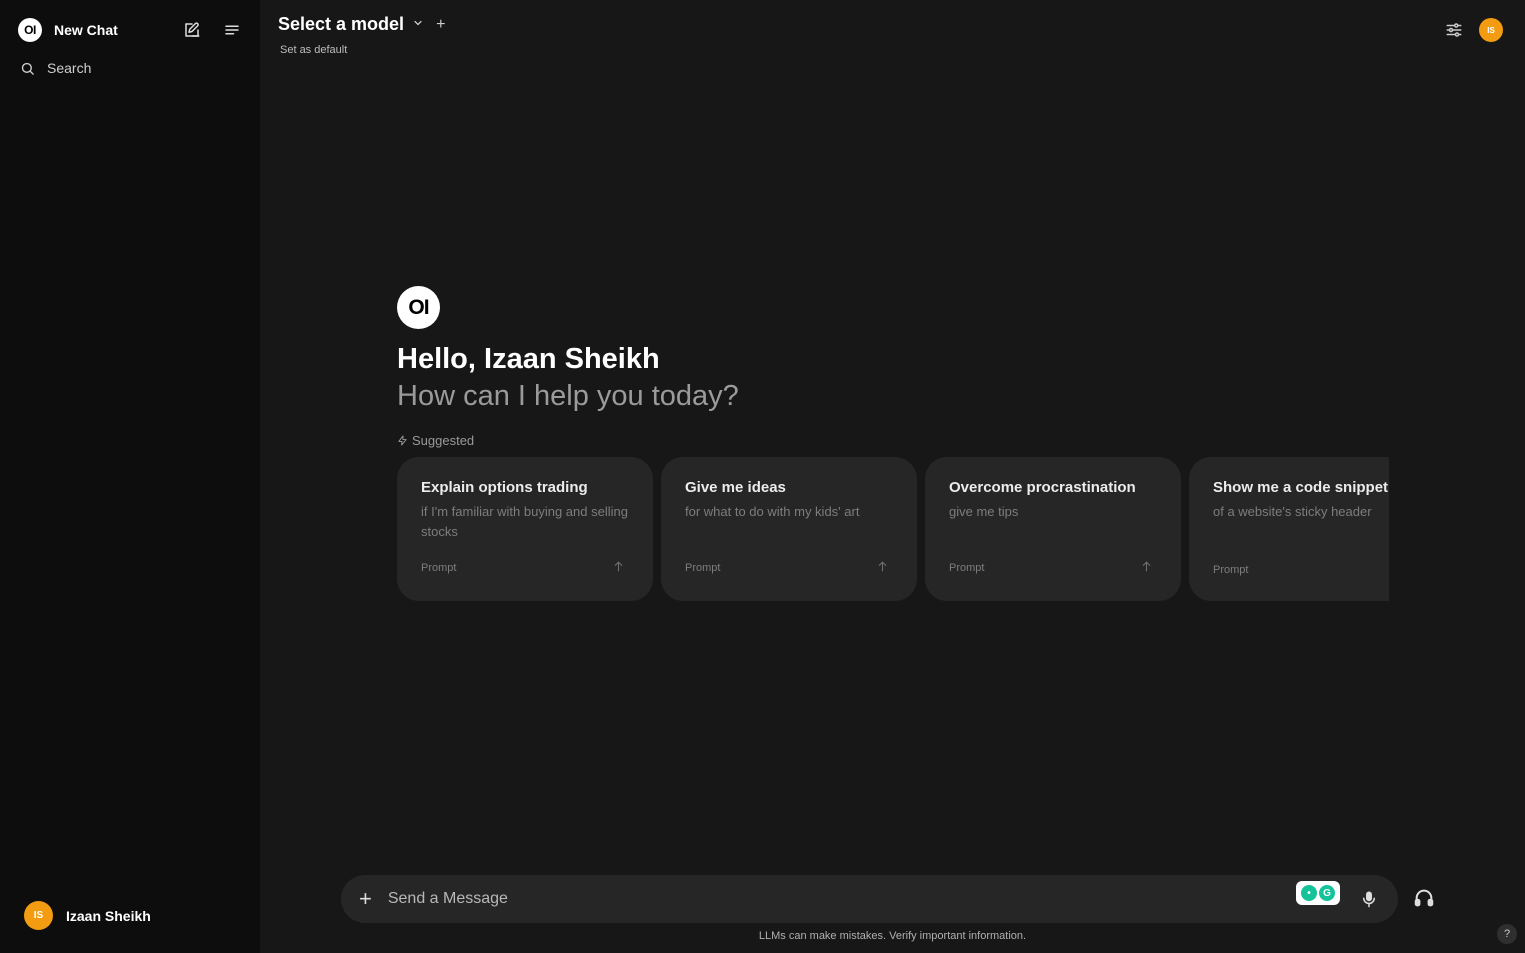  I want to click on set-as-default-link: Set as default, so click(313, 50).